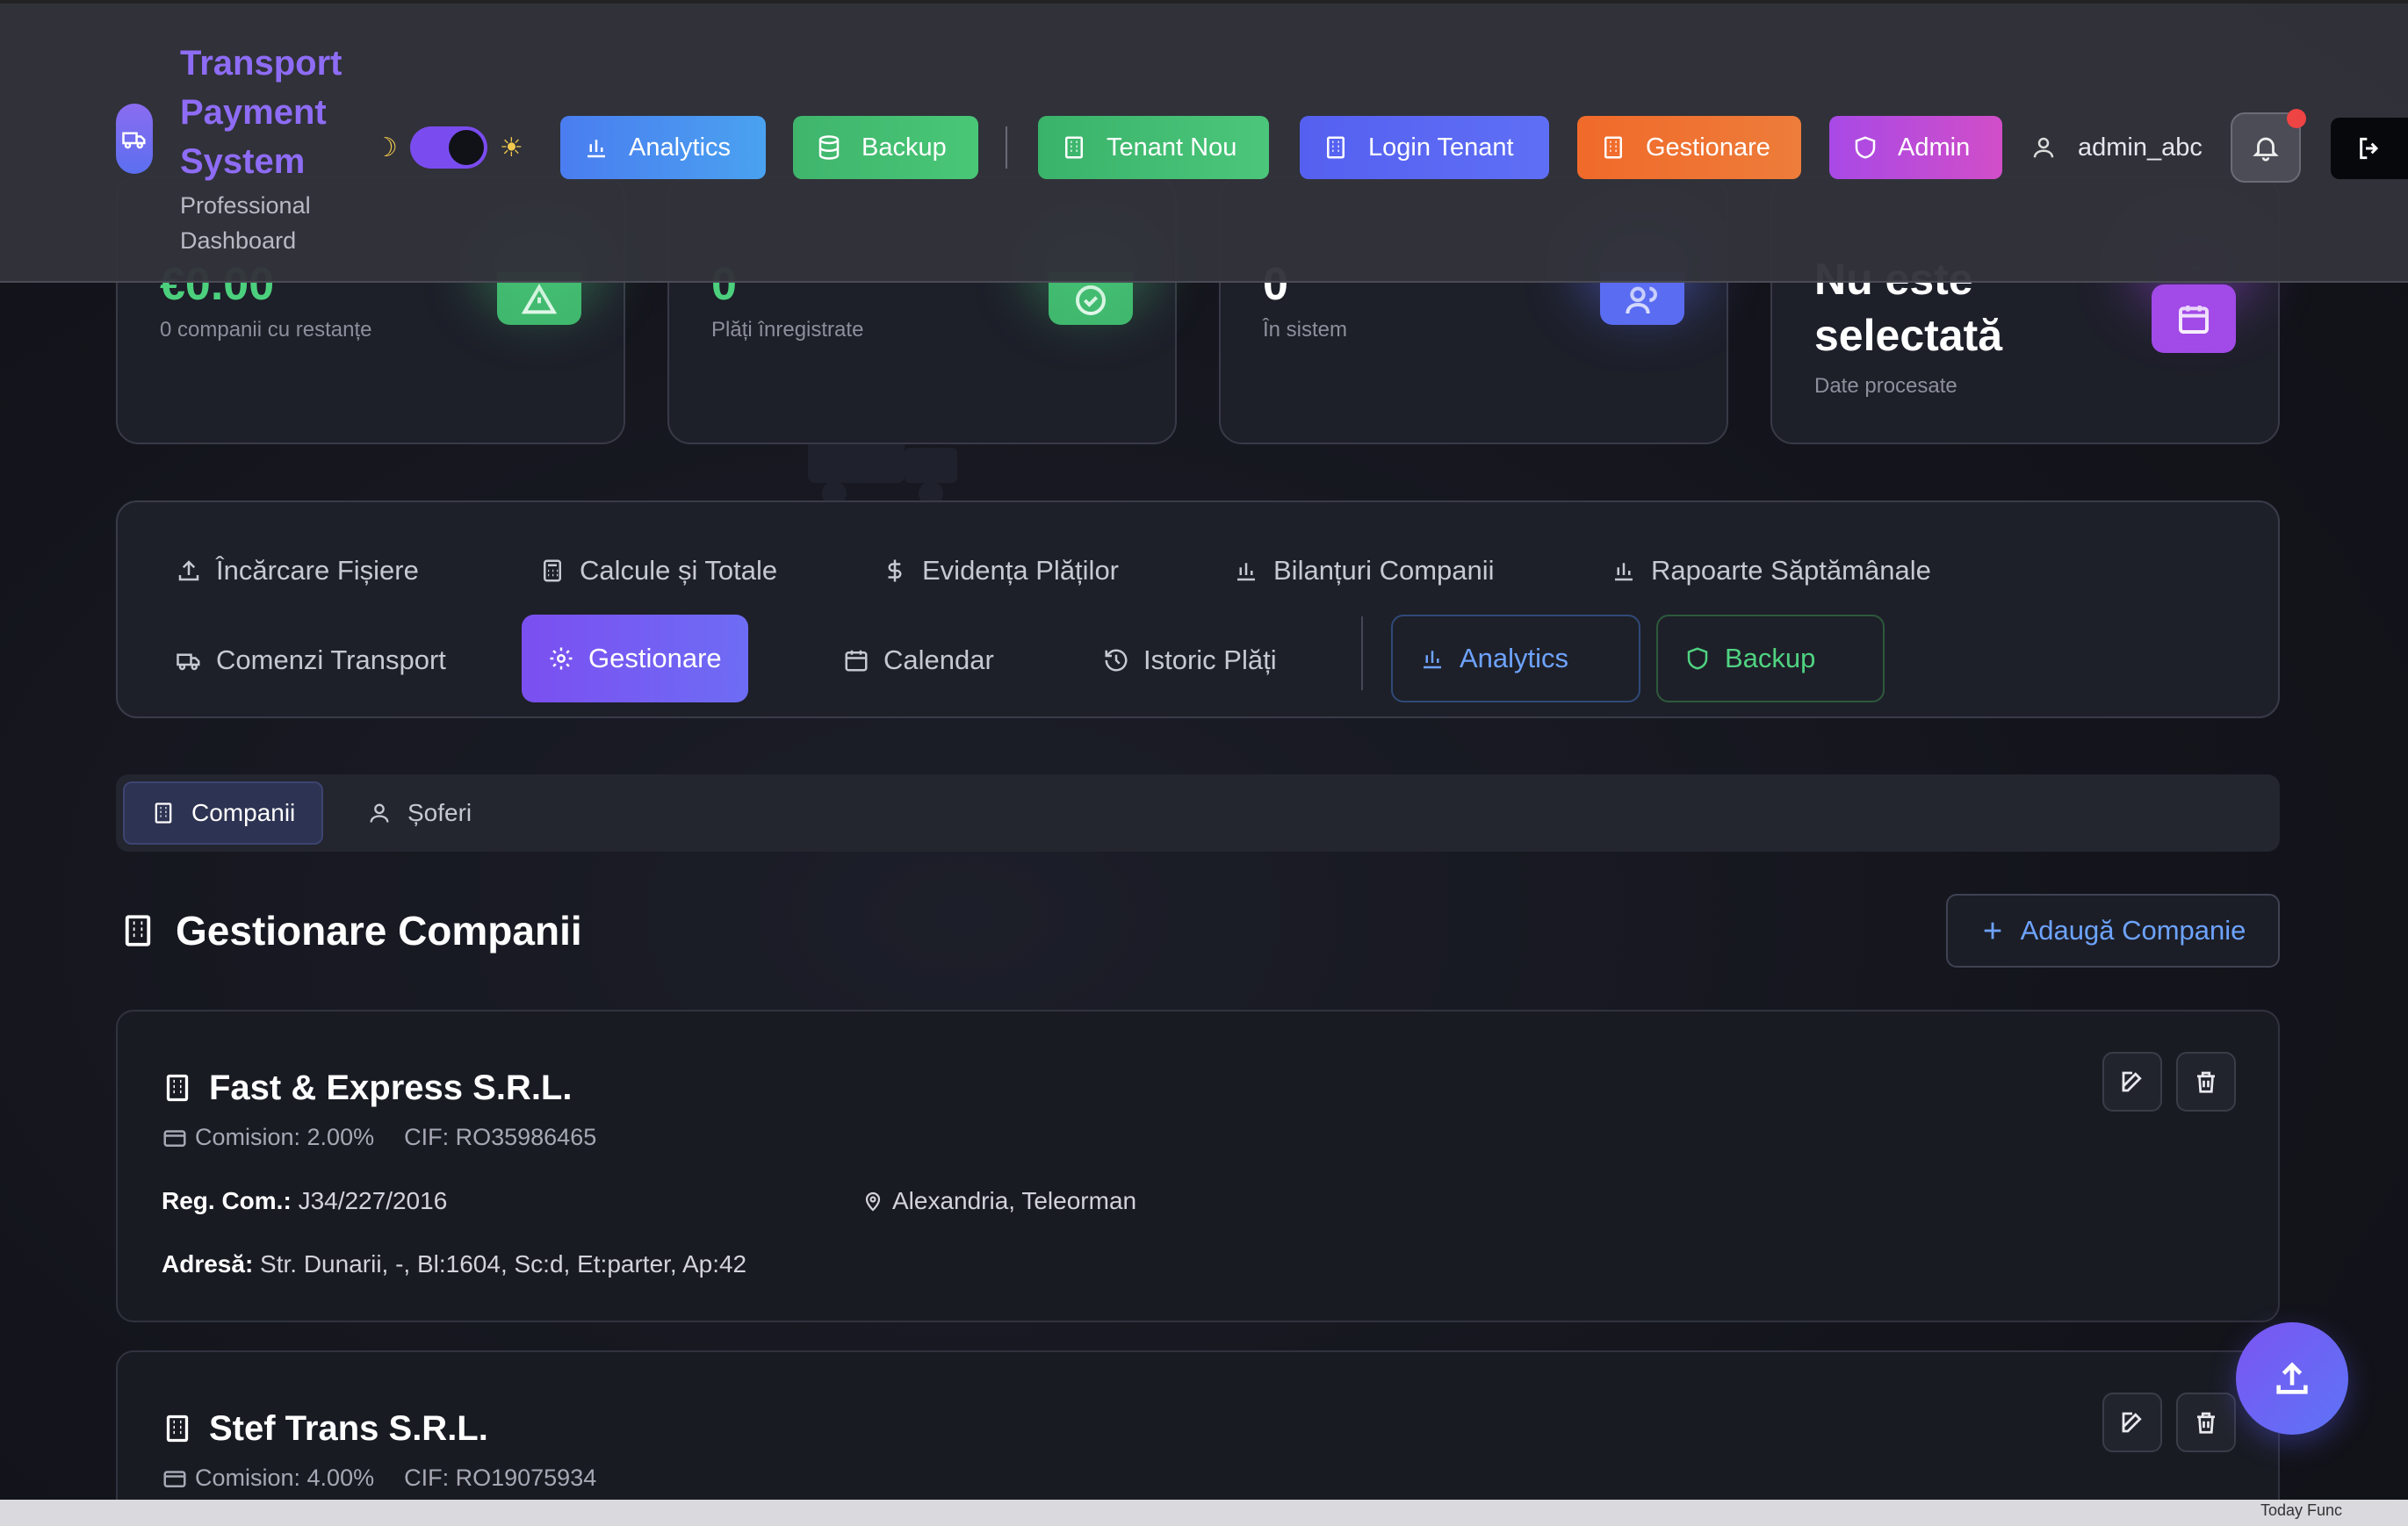  I want to click on truck-icon, so click(188, 662).